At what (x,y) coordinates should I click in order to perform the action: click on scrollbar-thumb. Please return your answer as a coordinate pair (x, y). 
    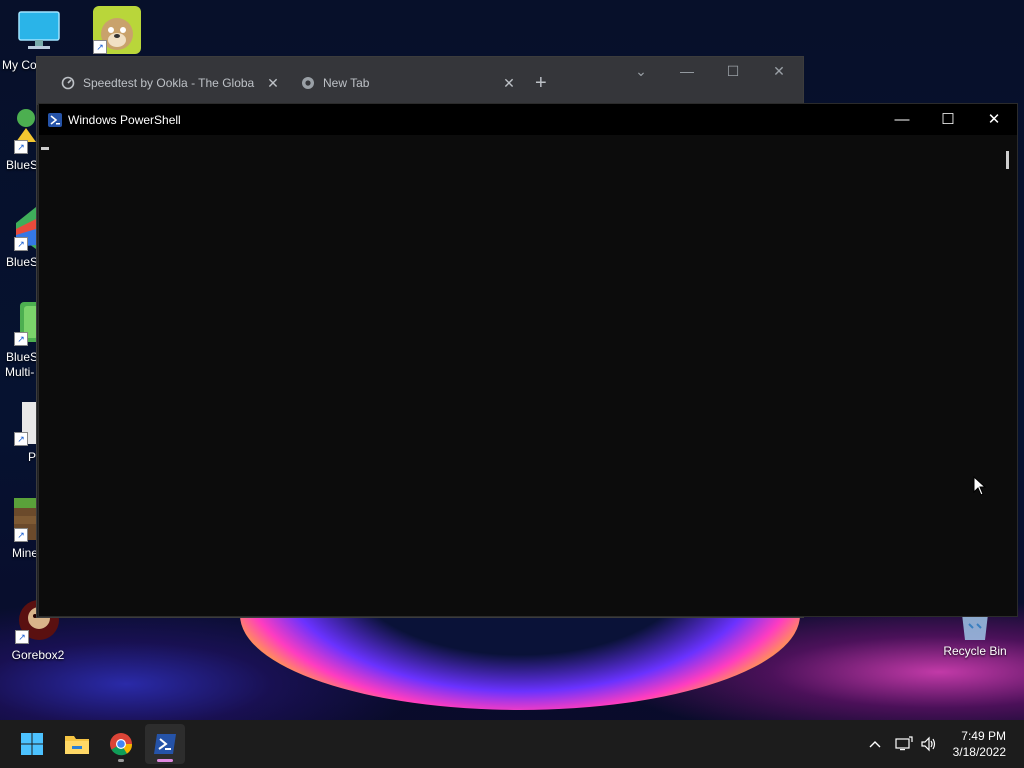
    Looking at the image, I should click on (1007, 160).